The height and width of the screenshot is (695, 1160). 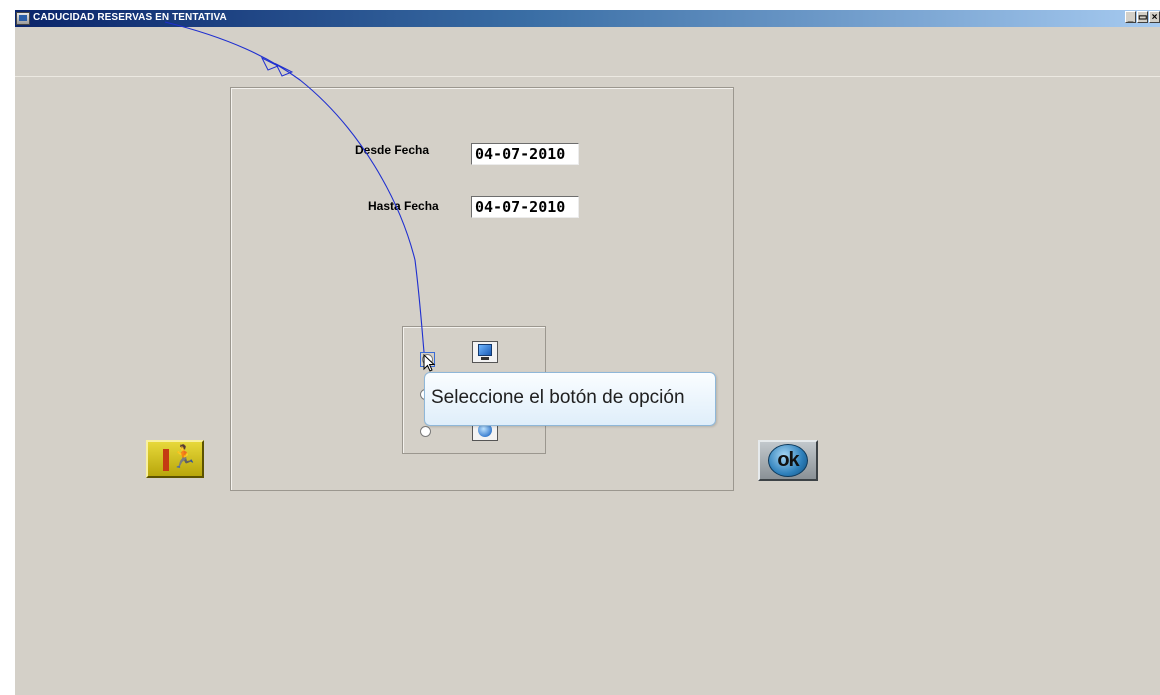 What do you see at coordinates (184, 456) in the screenshot?
I see `exit-icon: 🏃` at bounding box center [184, 456].